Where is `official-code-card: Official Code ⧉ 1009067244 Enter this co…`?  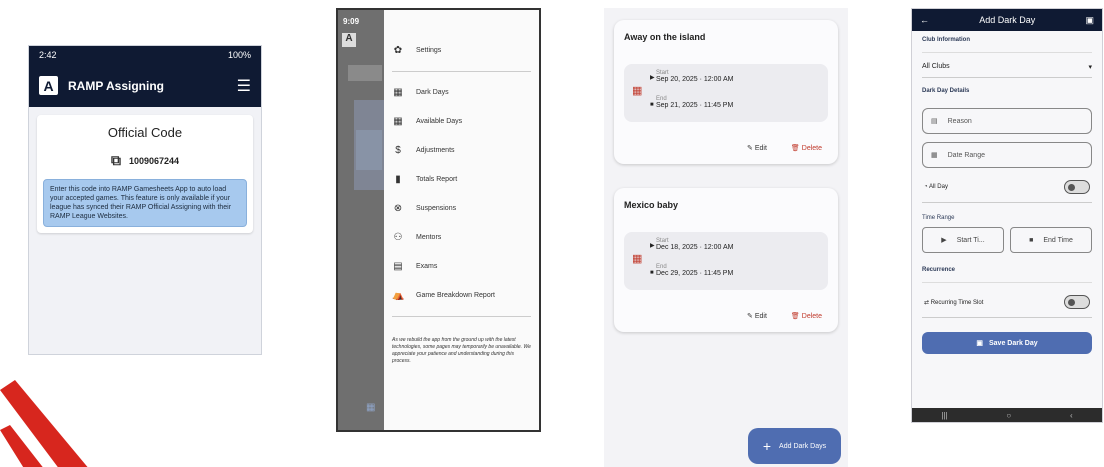 official-code-card: Official Code ⧉ 1009067244 Enter this co… is located at coordinates (145, 174).